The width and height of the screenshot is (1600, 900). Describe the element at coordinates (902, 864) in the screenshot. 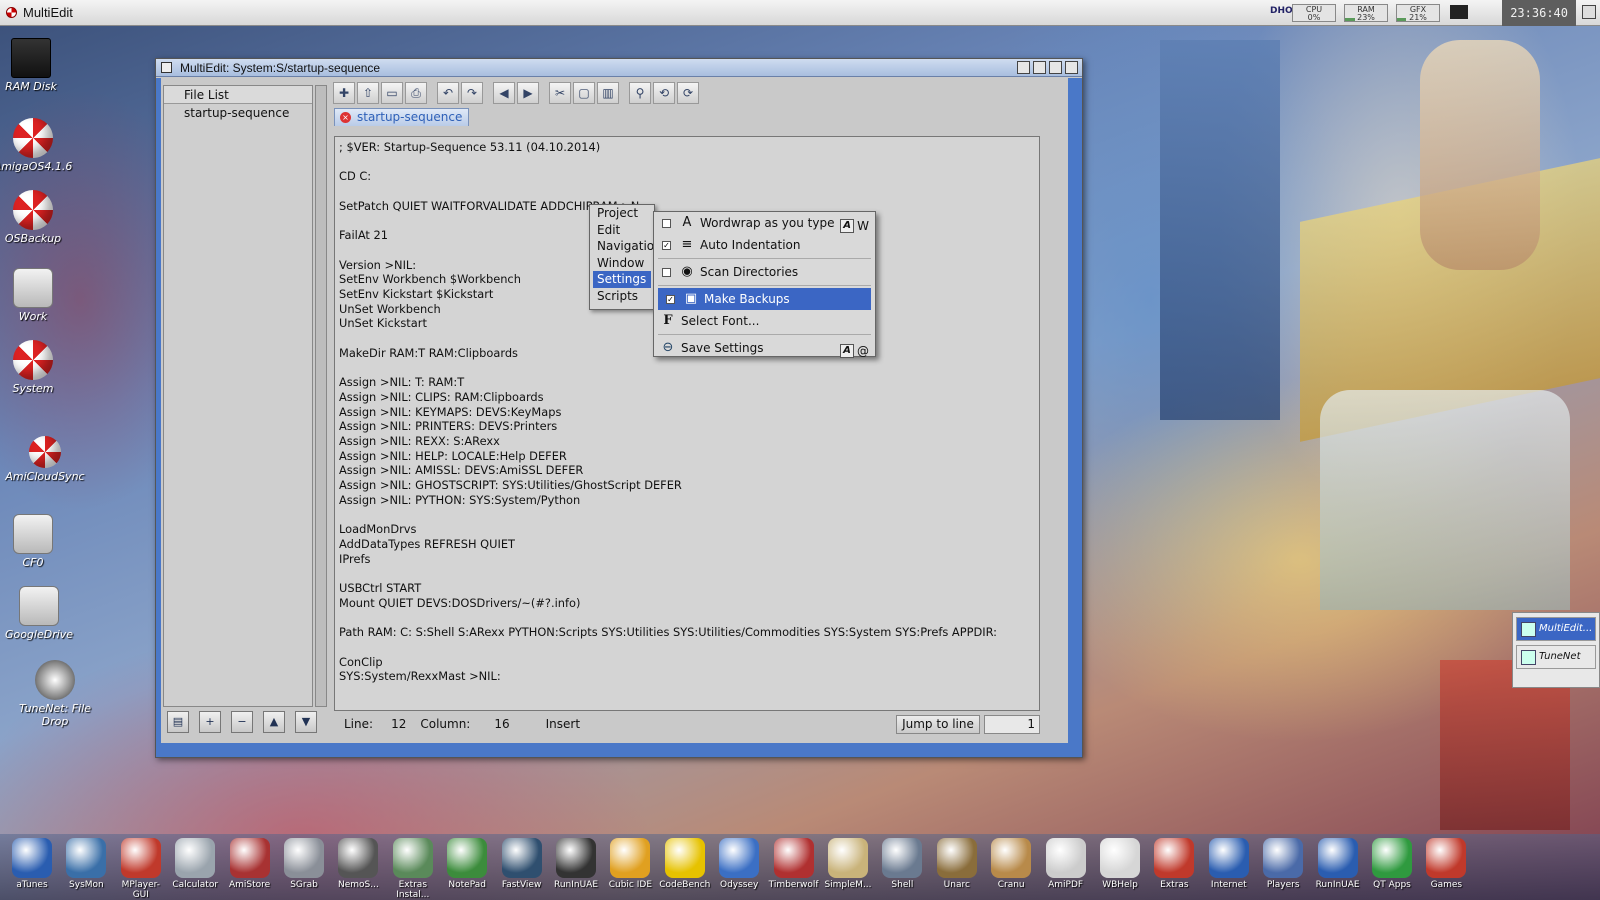

I see `dock-item: Shell` at that location.